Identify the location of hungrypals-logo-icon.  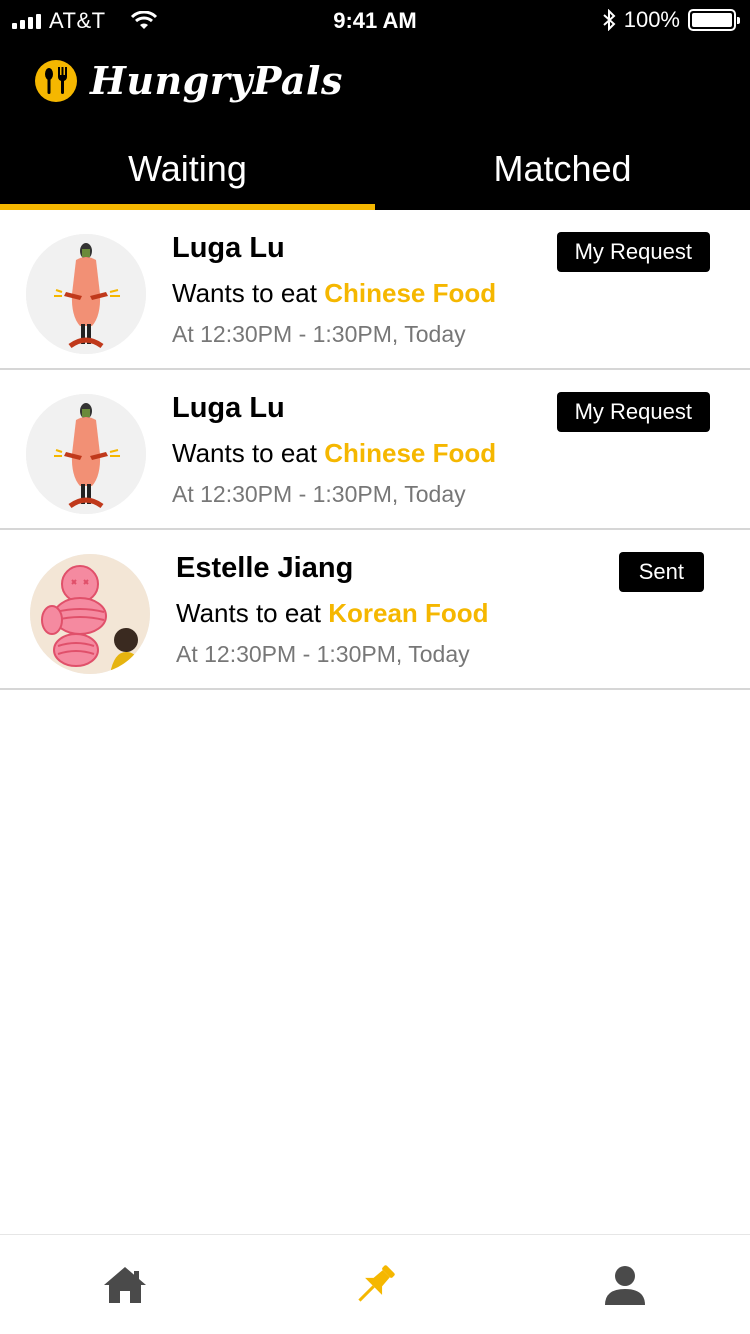
(56, 80).